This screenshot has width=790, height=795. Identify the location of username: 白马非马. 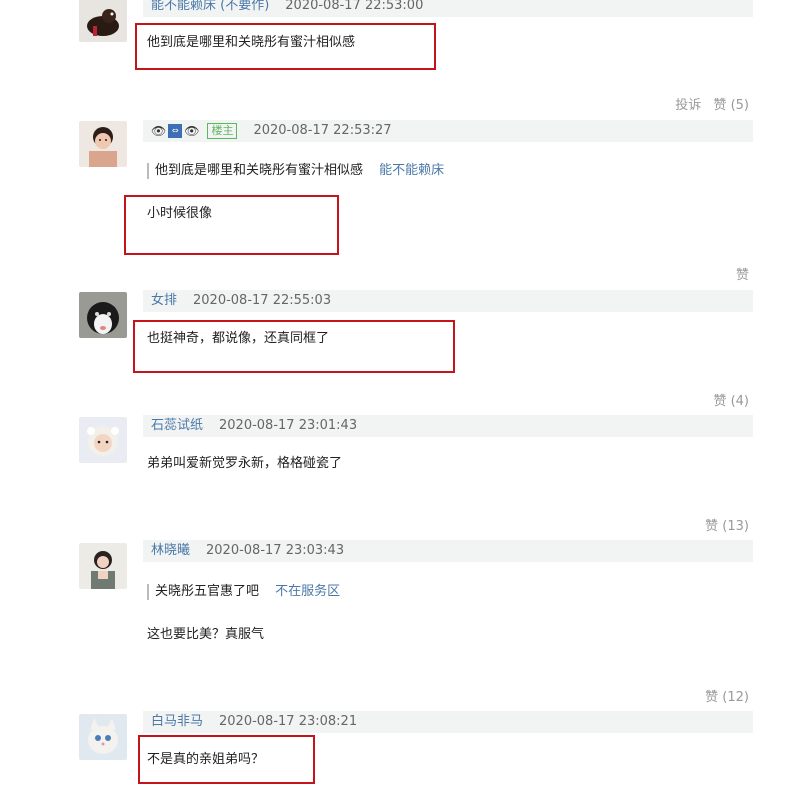
(177, 722).